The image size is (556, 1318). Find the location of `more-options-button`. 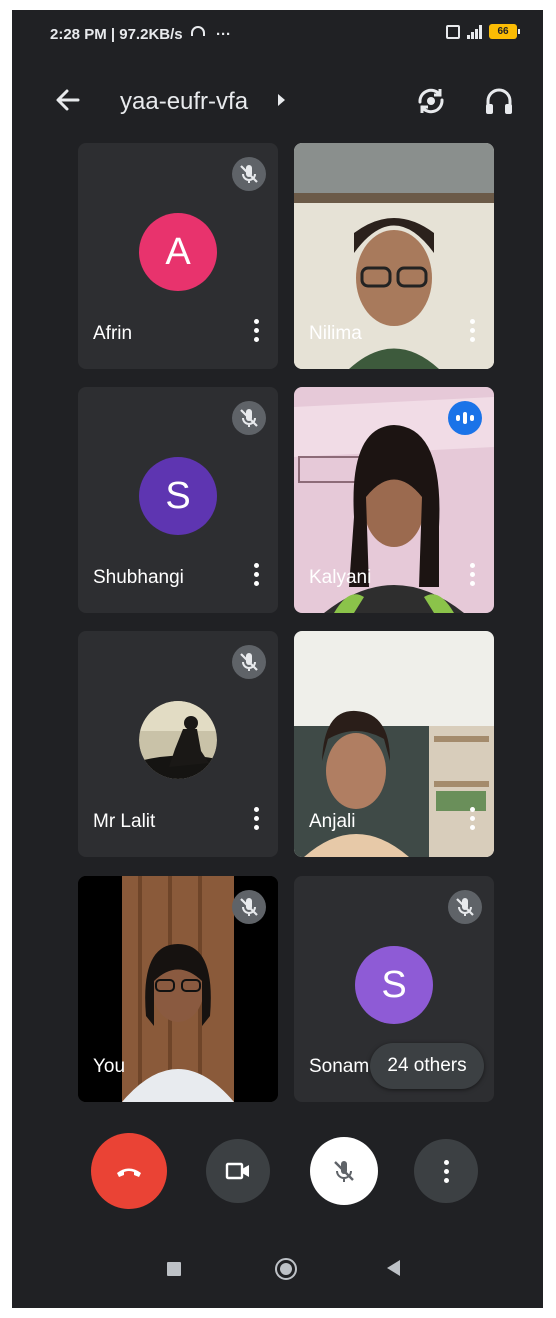

more-options-button is located at coordinates (446, 1171).